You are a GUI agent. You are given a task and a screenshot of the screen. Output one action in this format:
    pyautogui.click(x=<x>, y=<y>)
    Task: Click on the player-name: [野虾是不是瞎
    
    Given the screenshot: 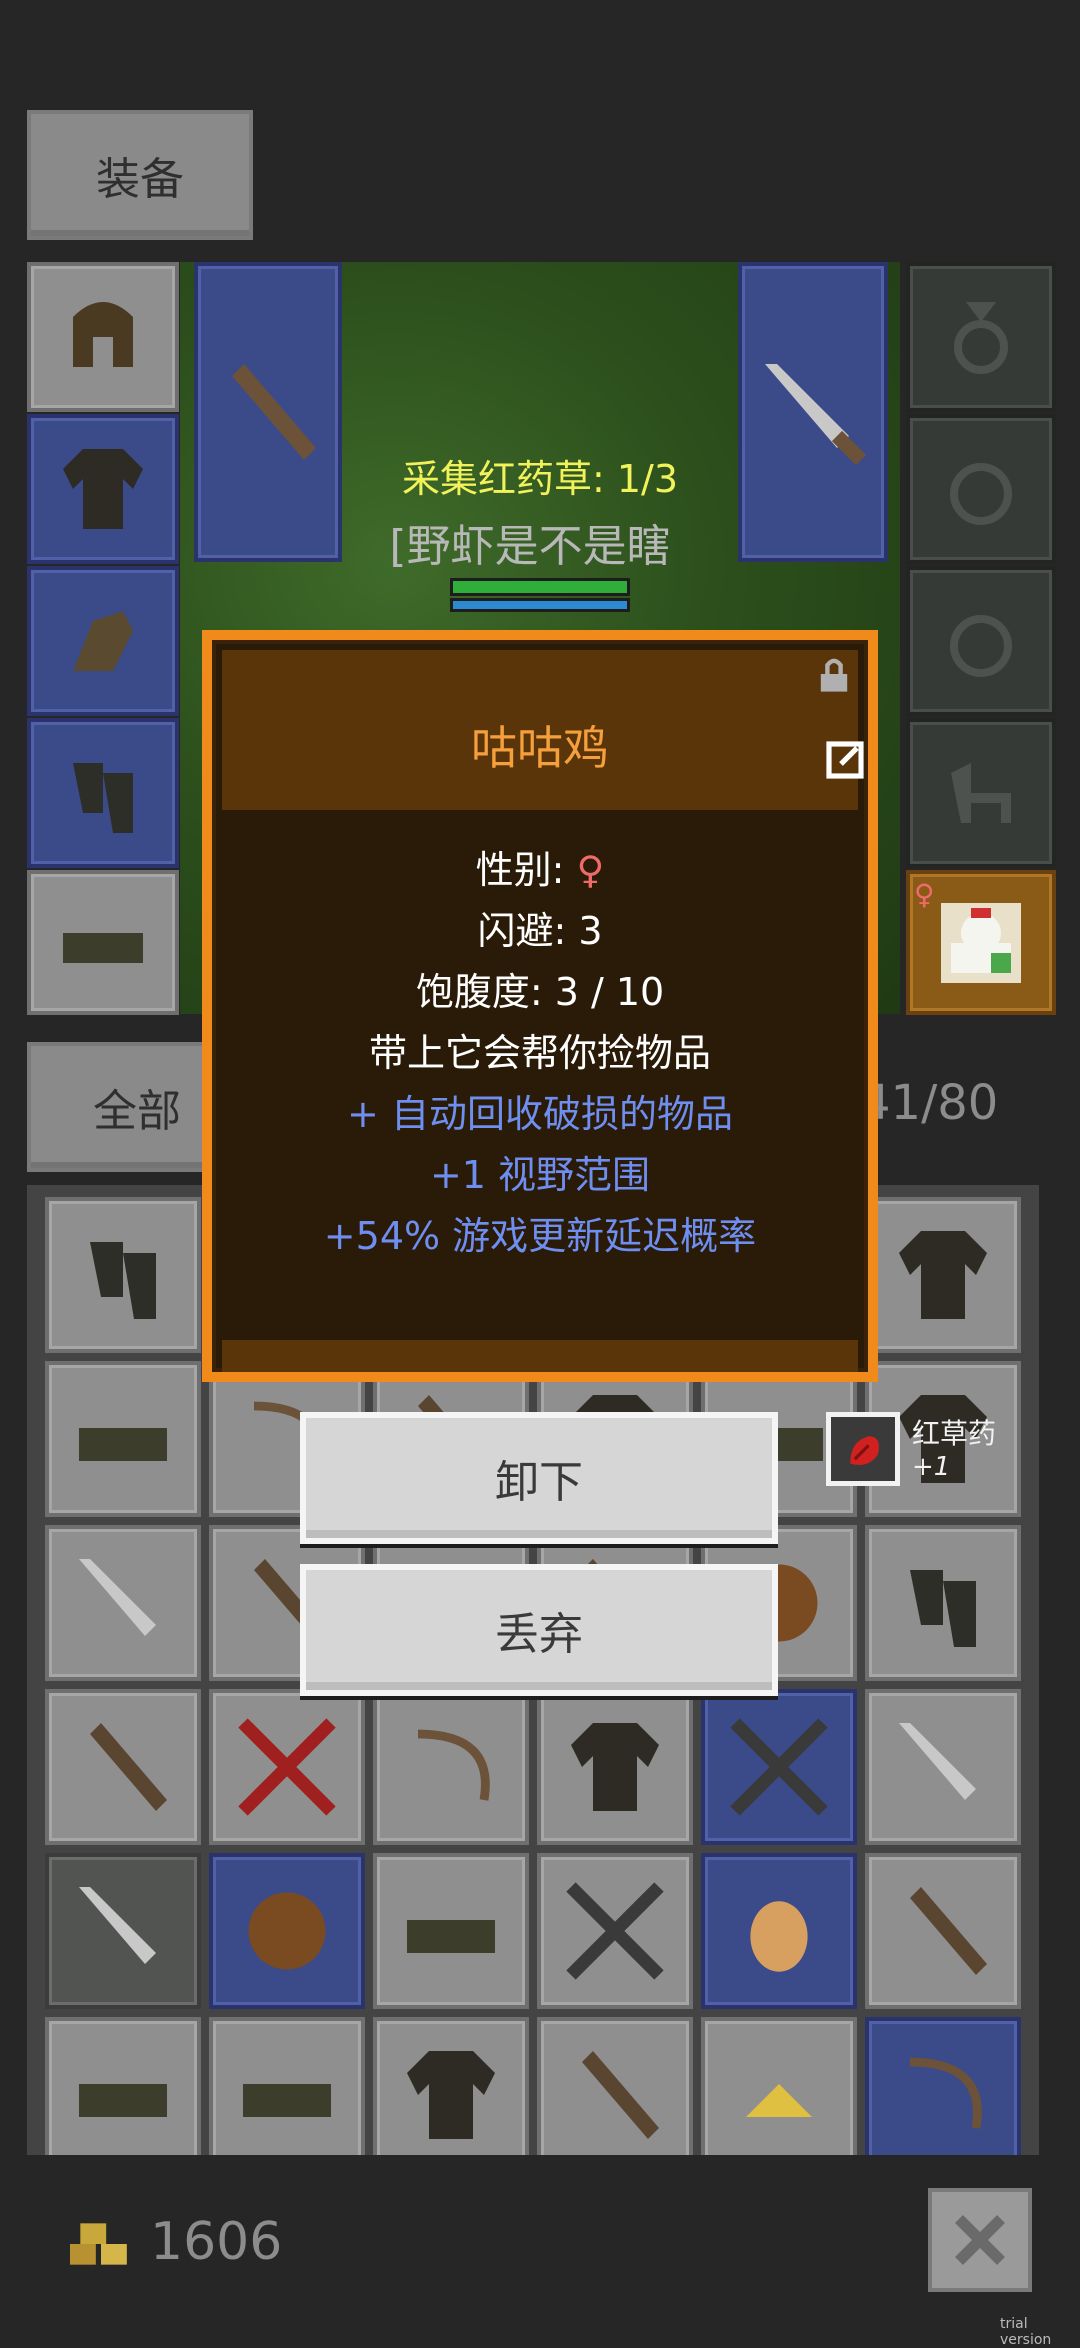 What is the action you would take?
    pyautogui.click(x=530, y=546)
    